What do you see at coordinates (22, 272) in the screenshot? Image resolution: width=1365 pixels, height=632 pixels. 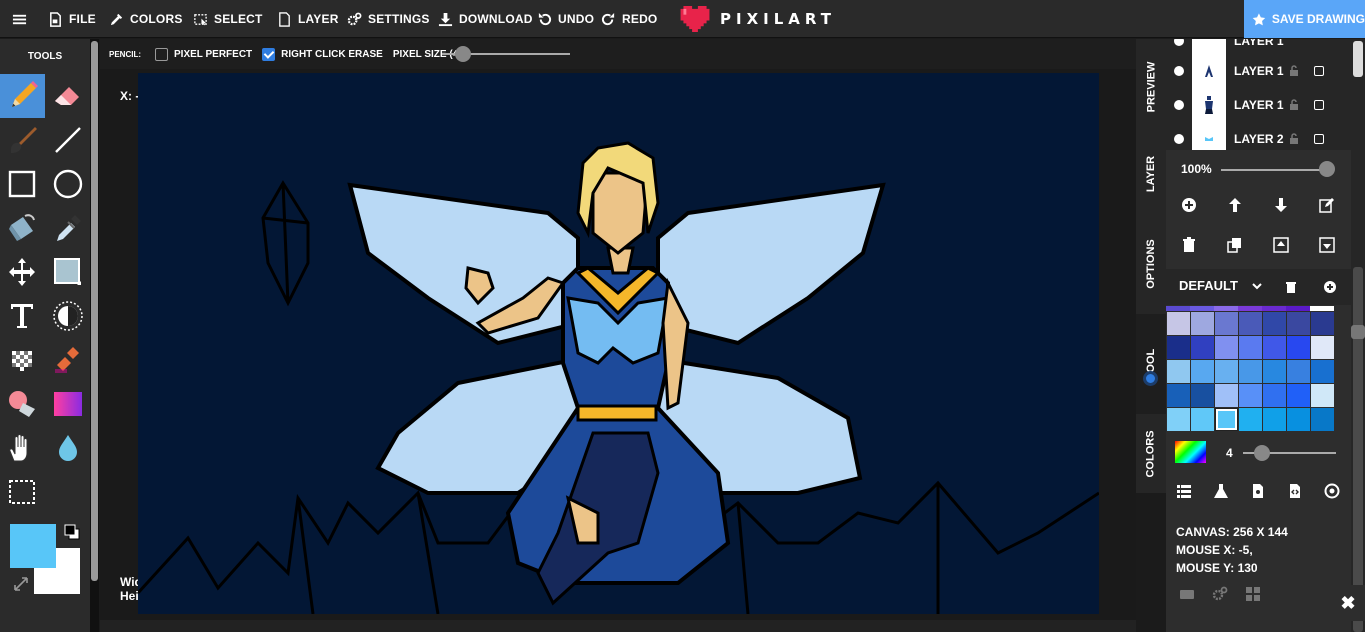 I see `move-tool` at bounding box center [22, 272].